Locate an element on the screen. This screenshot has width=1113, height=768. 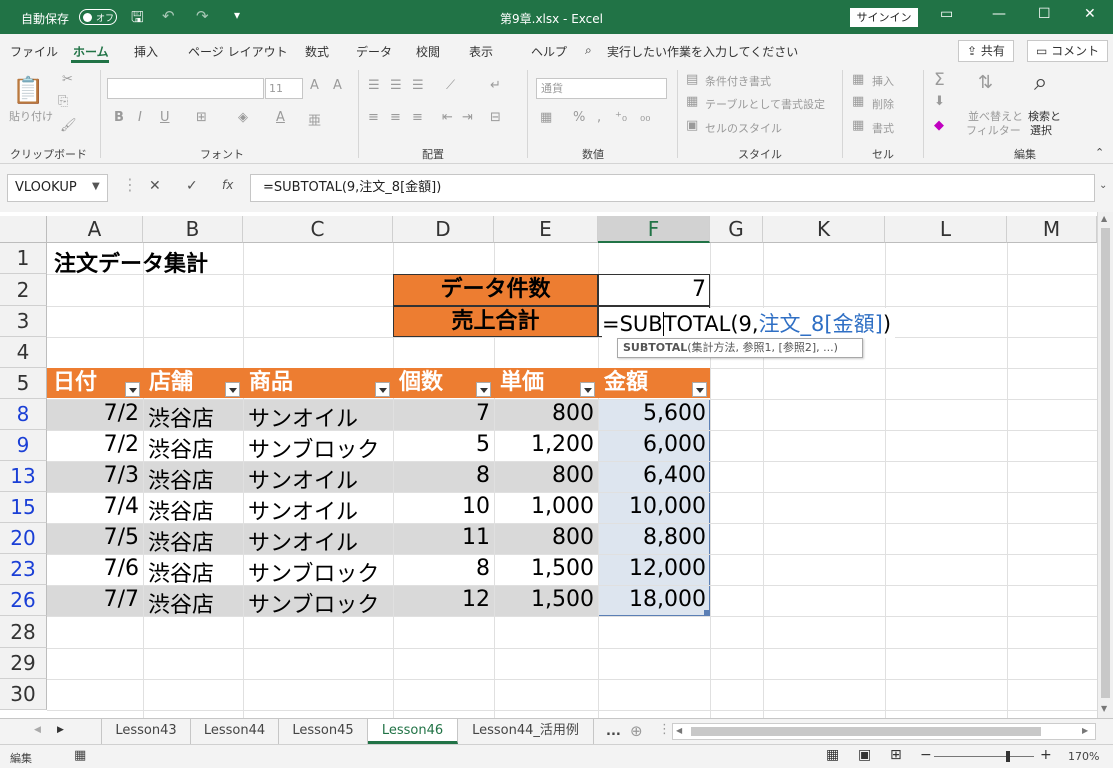
new-sheet-icon: ⊕ is located at coordinates (636, 731).